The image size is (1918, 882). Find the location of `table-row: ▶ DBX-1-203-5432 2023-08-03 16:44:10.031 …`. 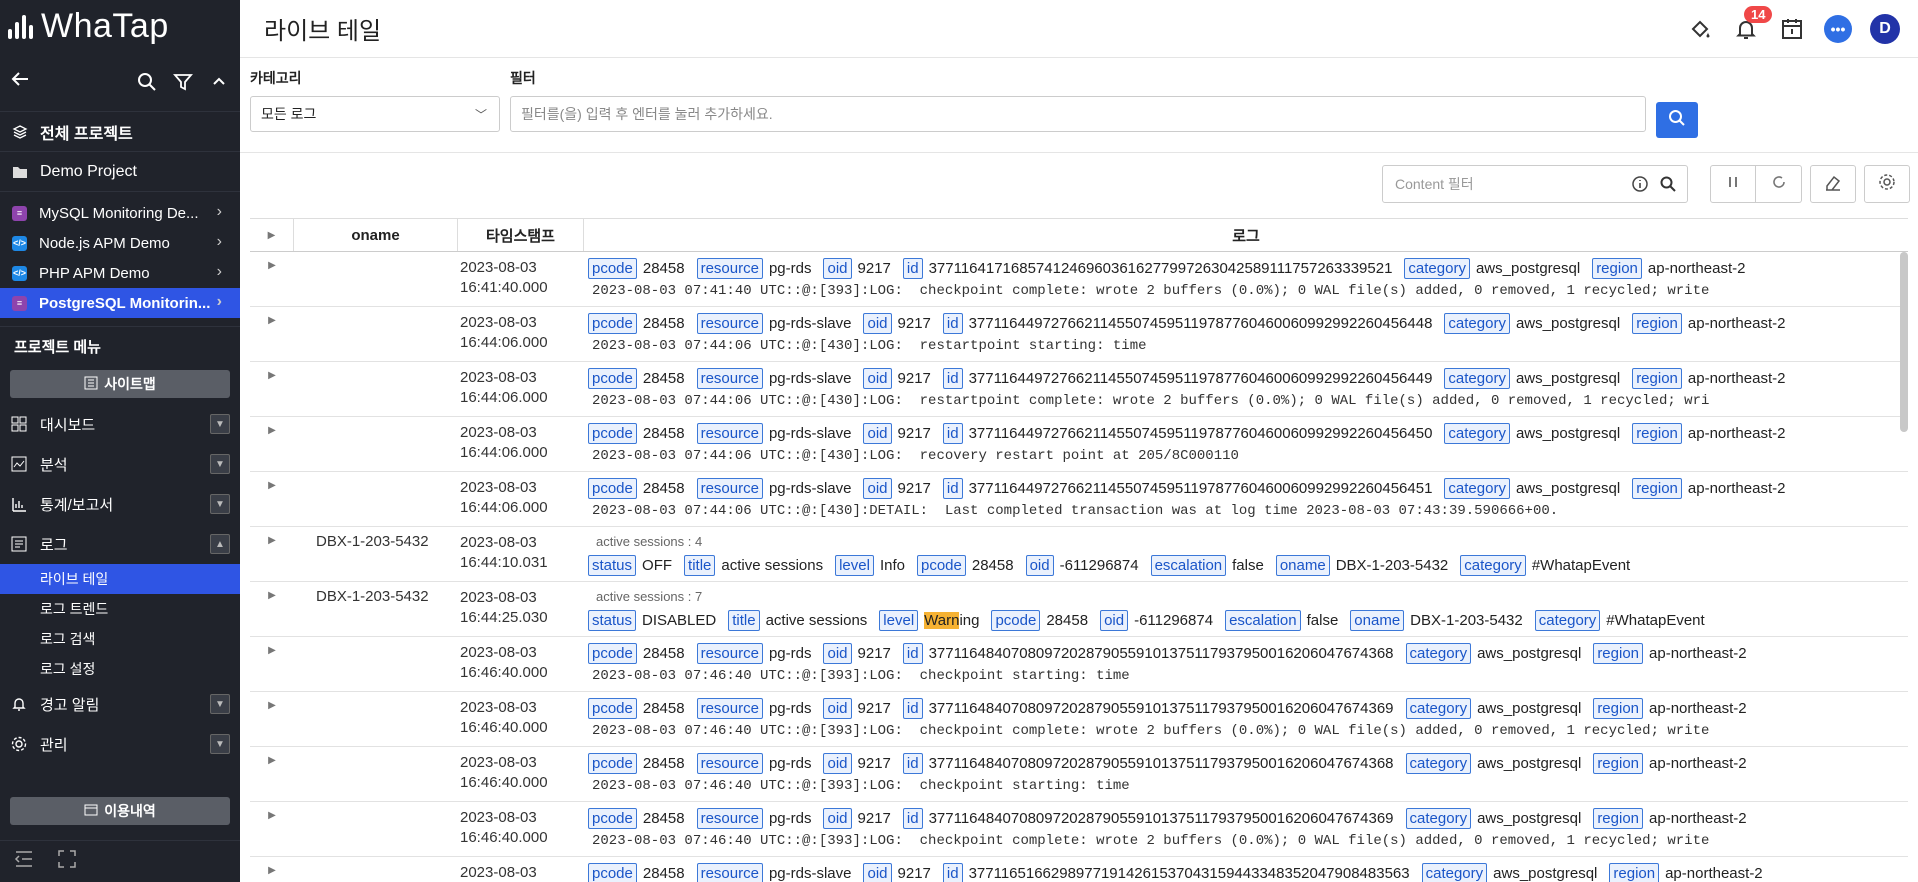

table-row: ▶ DBX-1-203-5432 2023-08-03 16:44:10.031 … is located at coordinates (1079, 554).